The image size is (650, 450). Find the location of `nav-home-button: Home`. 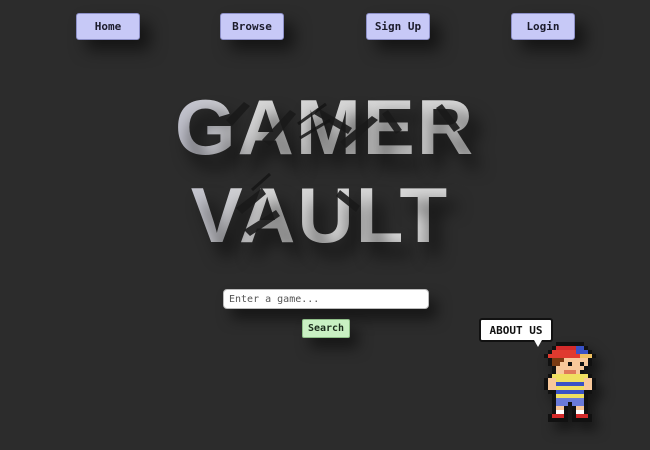

nav-home-button: Home is located at coordinates (108, 26).